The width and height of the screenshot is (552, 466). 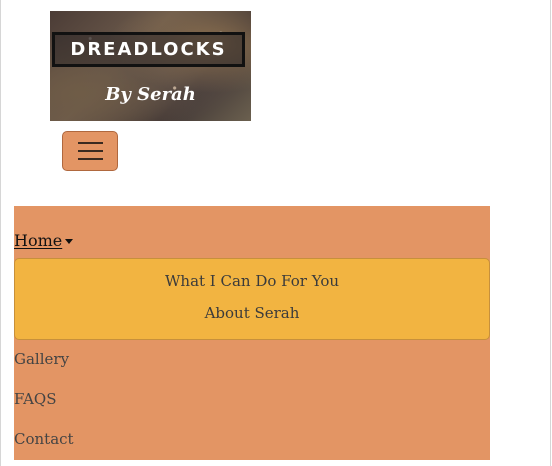 I want to click on logo-title: DREADLOCKS, so click(x=148, y=49).